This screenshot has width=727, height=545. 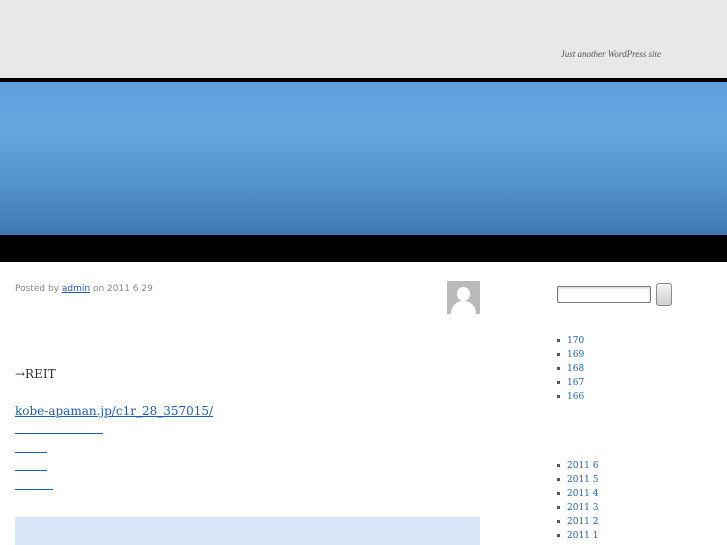 I want to click on archive-item-label: 2011 1, so click(x=583, y=536).